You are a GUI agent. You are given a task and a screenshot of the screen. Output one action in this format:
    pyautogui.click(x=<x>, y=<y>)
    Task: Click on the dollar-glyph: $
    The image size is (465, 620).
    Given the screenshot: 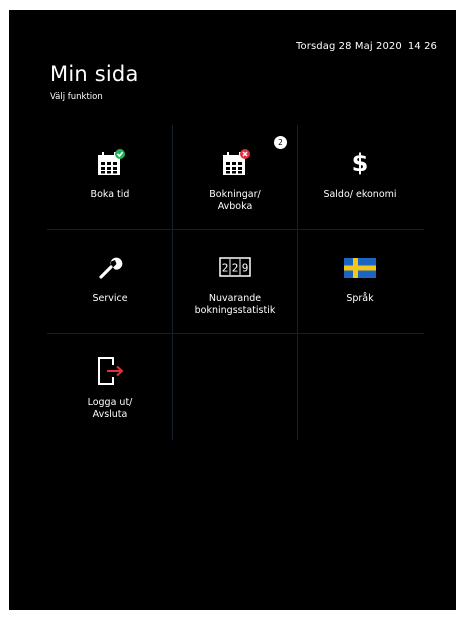 What is the action you would take?
    pyautogui.click(x=360, y=163)
    